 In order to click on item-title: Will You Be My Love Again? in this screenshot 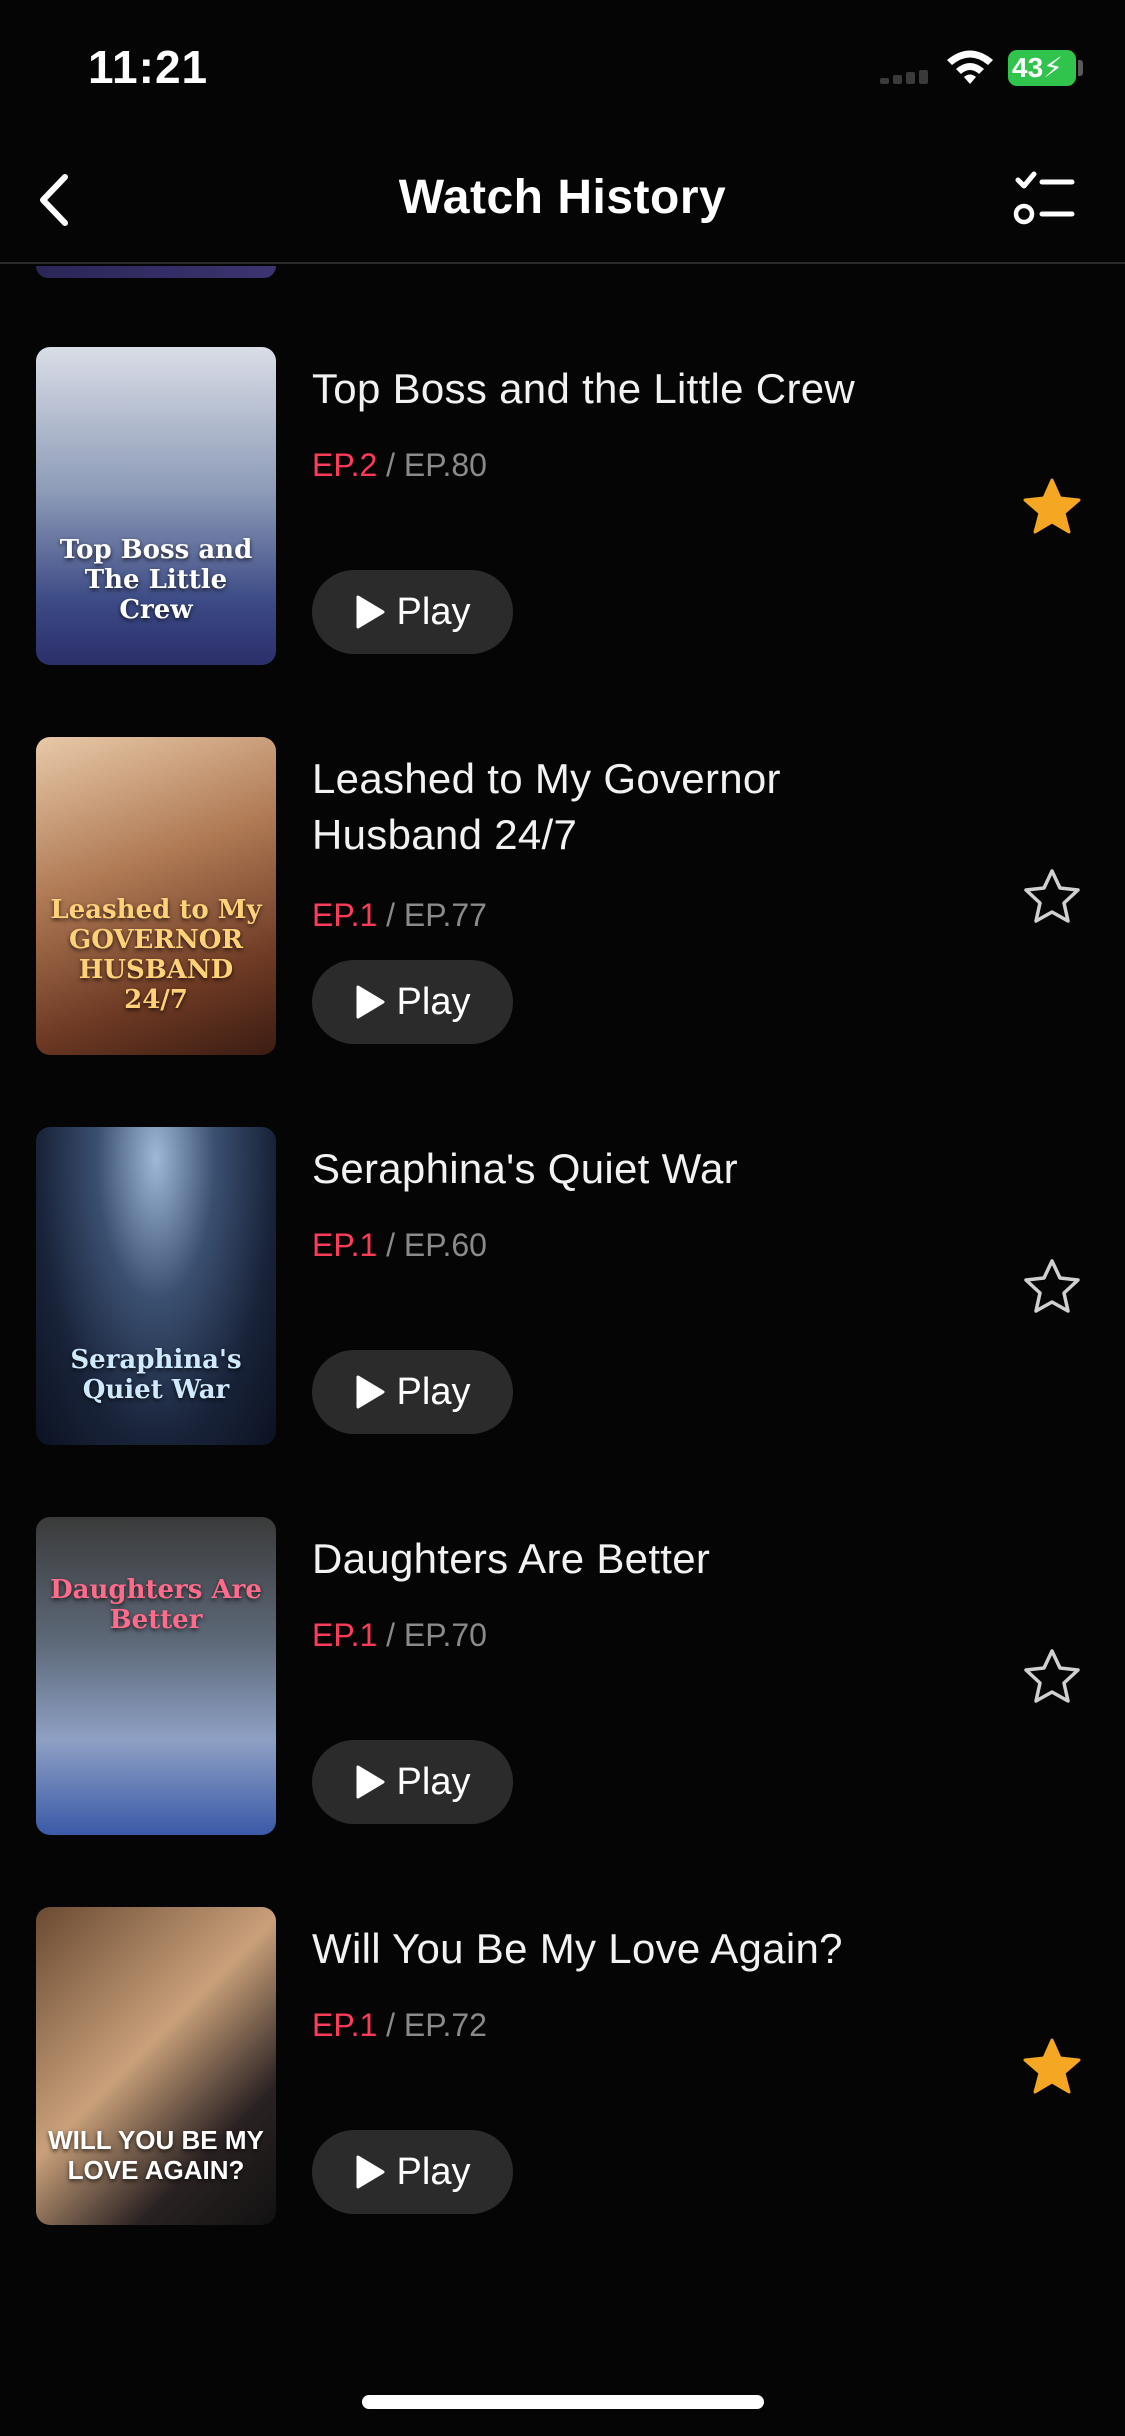, I will do `click(632, 1949)`.